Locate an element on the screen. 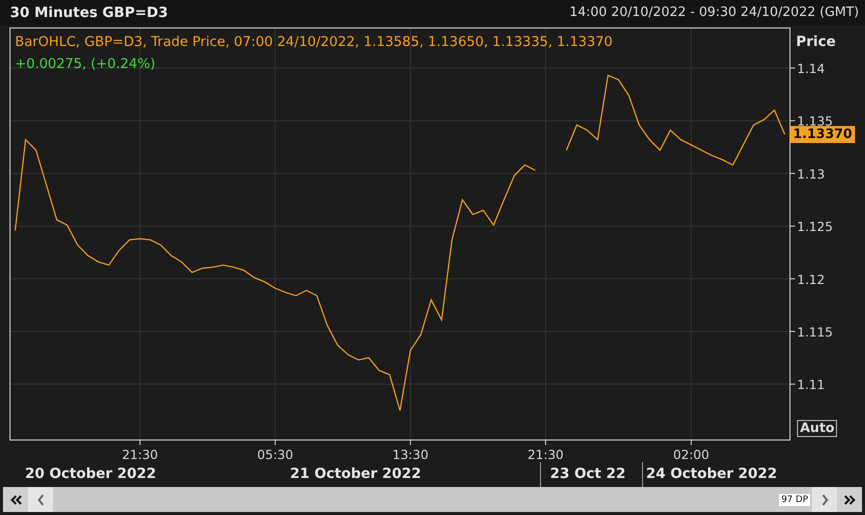 Image resolution: width=865 pixels, height=515 pixels. scroll-back-button is located at coordinates (40, 499).